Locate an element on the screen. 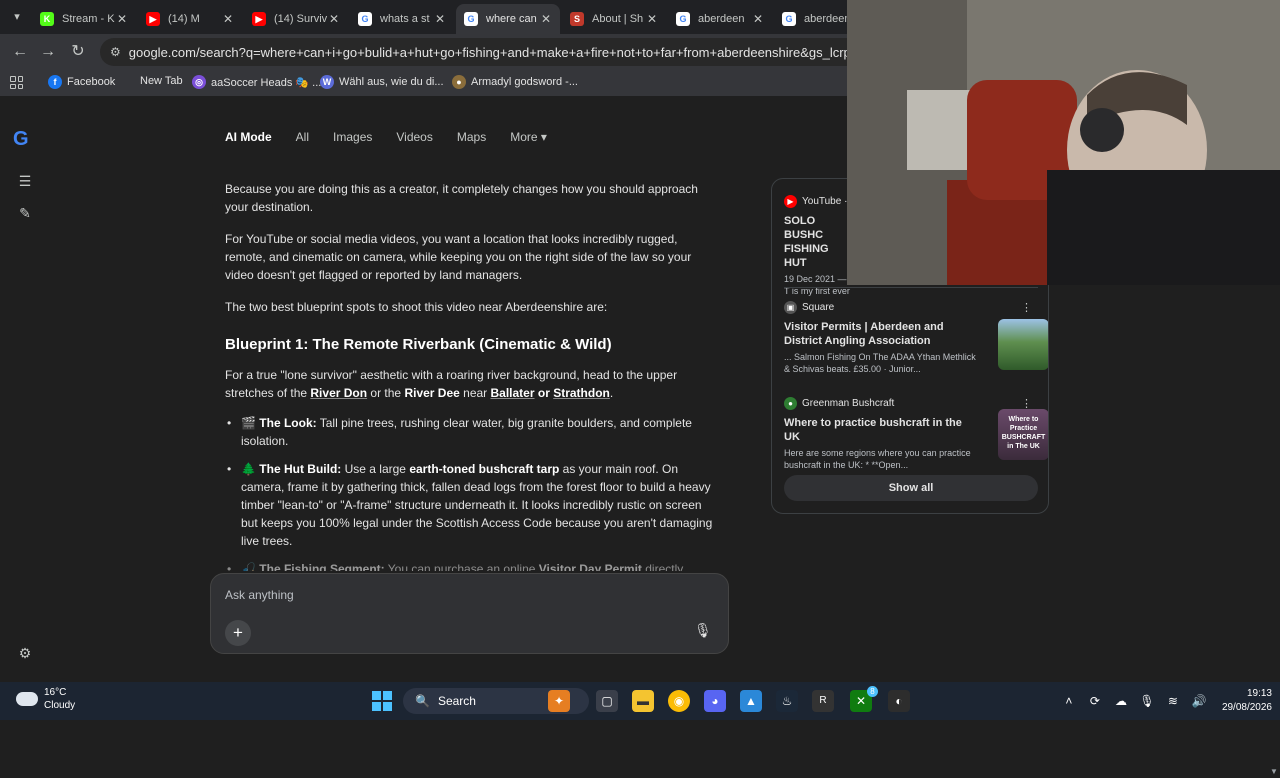  river-dee-text: River Dee is located at coordinates (432, 393).